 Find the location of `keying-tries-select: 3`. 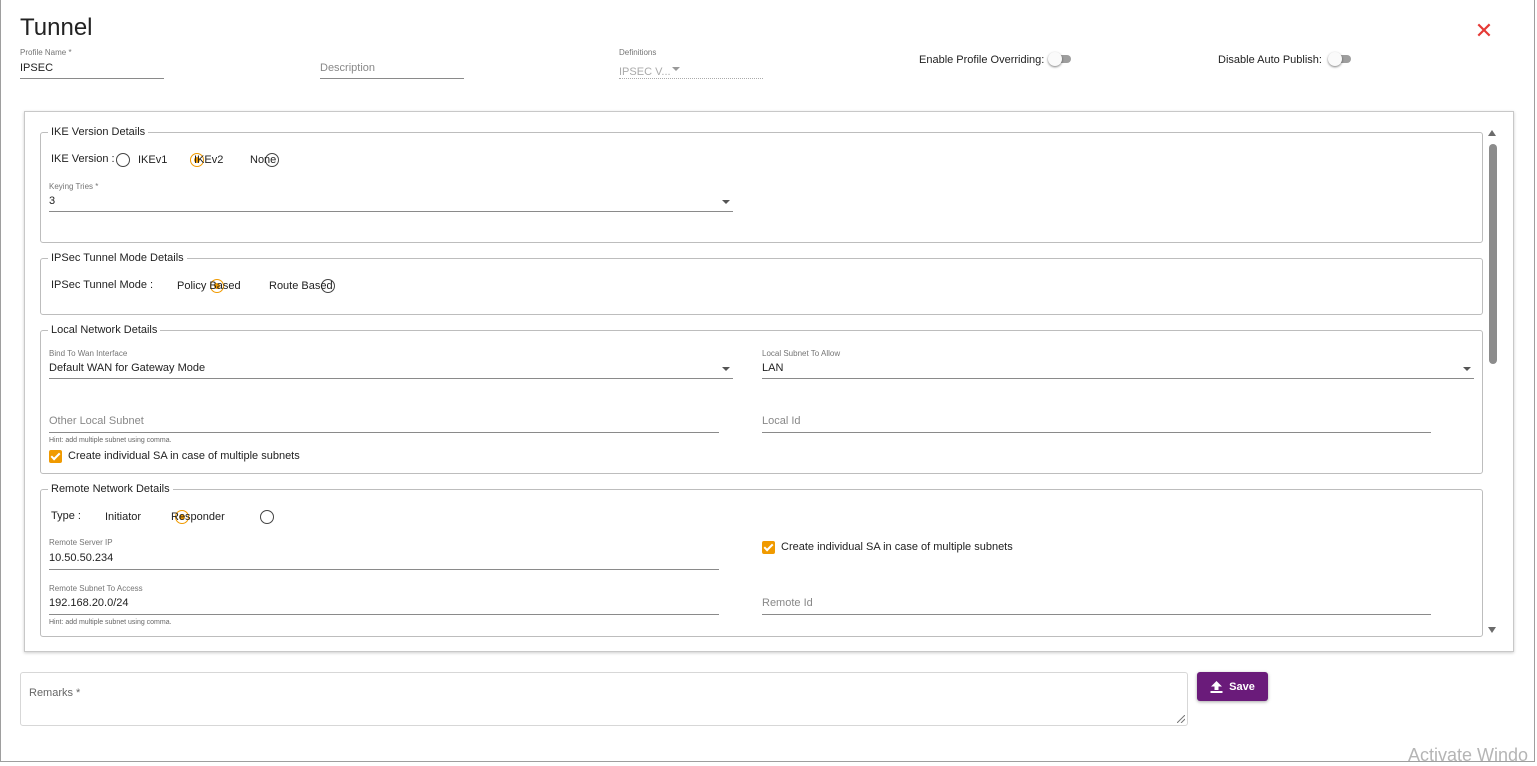

keying-tries-select: 3 is located at coordinates (391, 203).